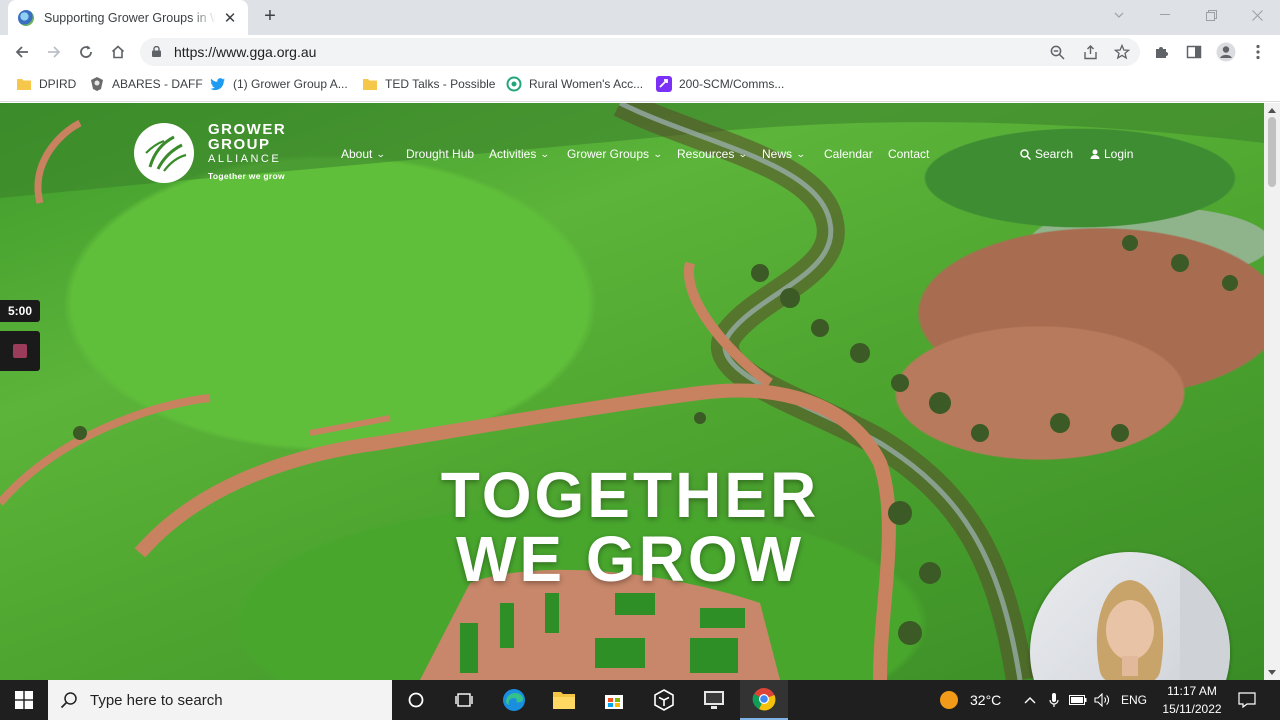 The height and width of the screenshot is (720, 1280). I want to click on new-tab-button: +, so click(270, 17).